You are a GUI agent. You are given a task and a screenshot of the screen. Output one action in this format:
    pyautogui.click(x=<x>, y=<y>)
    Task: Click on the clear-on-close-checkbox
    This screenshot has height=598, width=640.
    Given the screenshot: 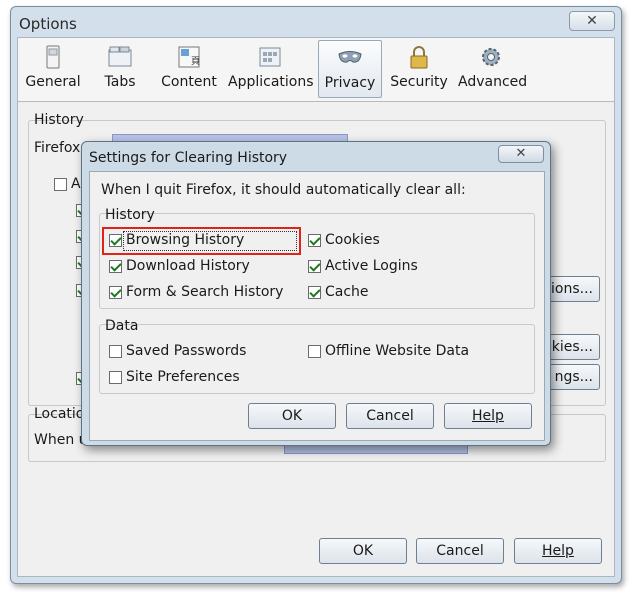 What is the action you would take?
    pyautogui.click(x=60, y=184)
    